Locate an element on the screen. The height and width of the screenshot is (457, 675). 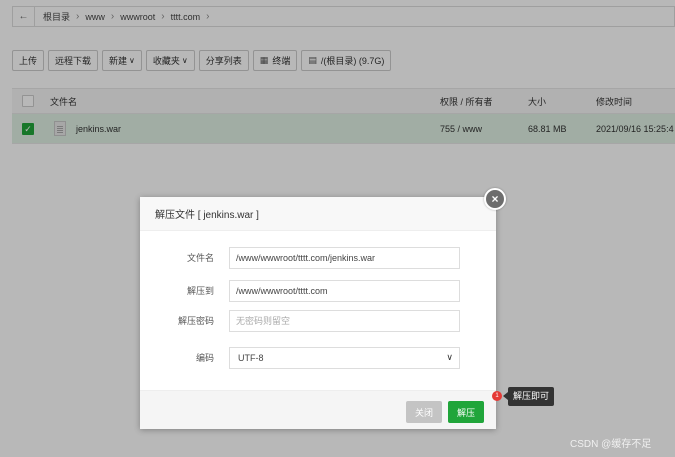
filename-label: 文件名 is located at coordinates (200, 258).